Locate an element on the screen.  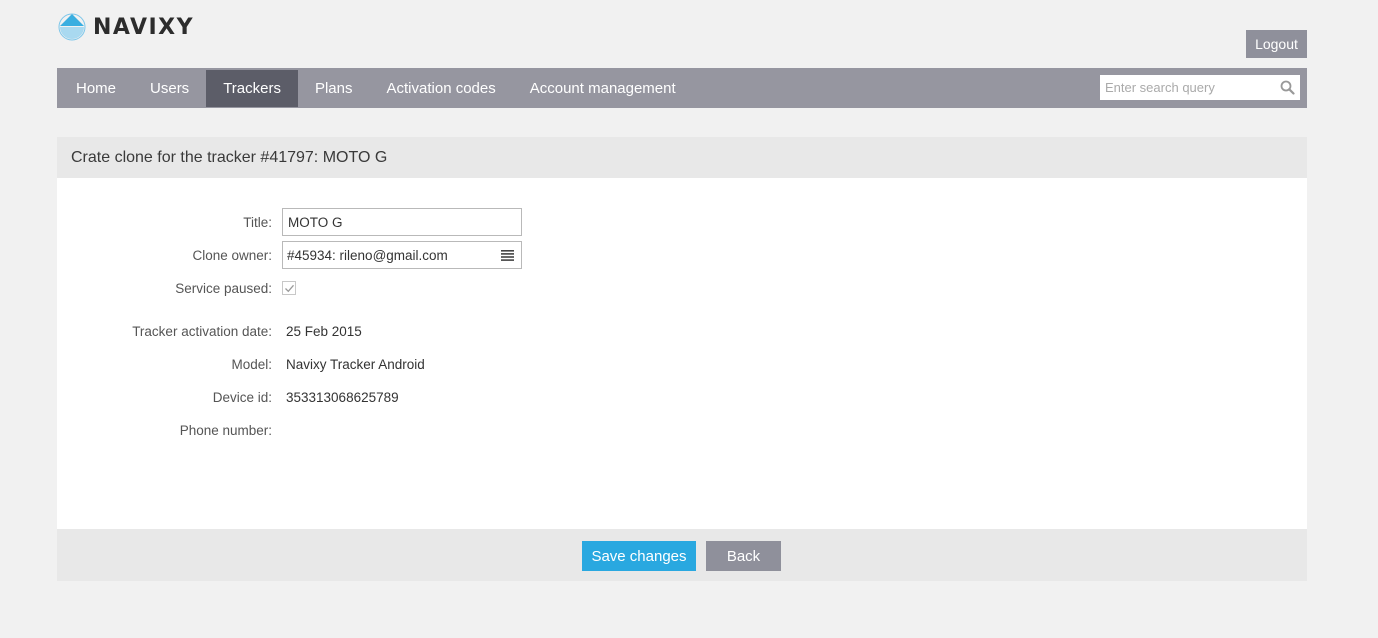
service-paused-checkbox is located at coordinates (289, 288).